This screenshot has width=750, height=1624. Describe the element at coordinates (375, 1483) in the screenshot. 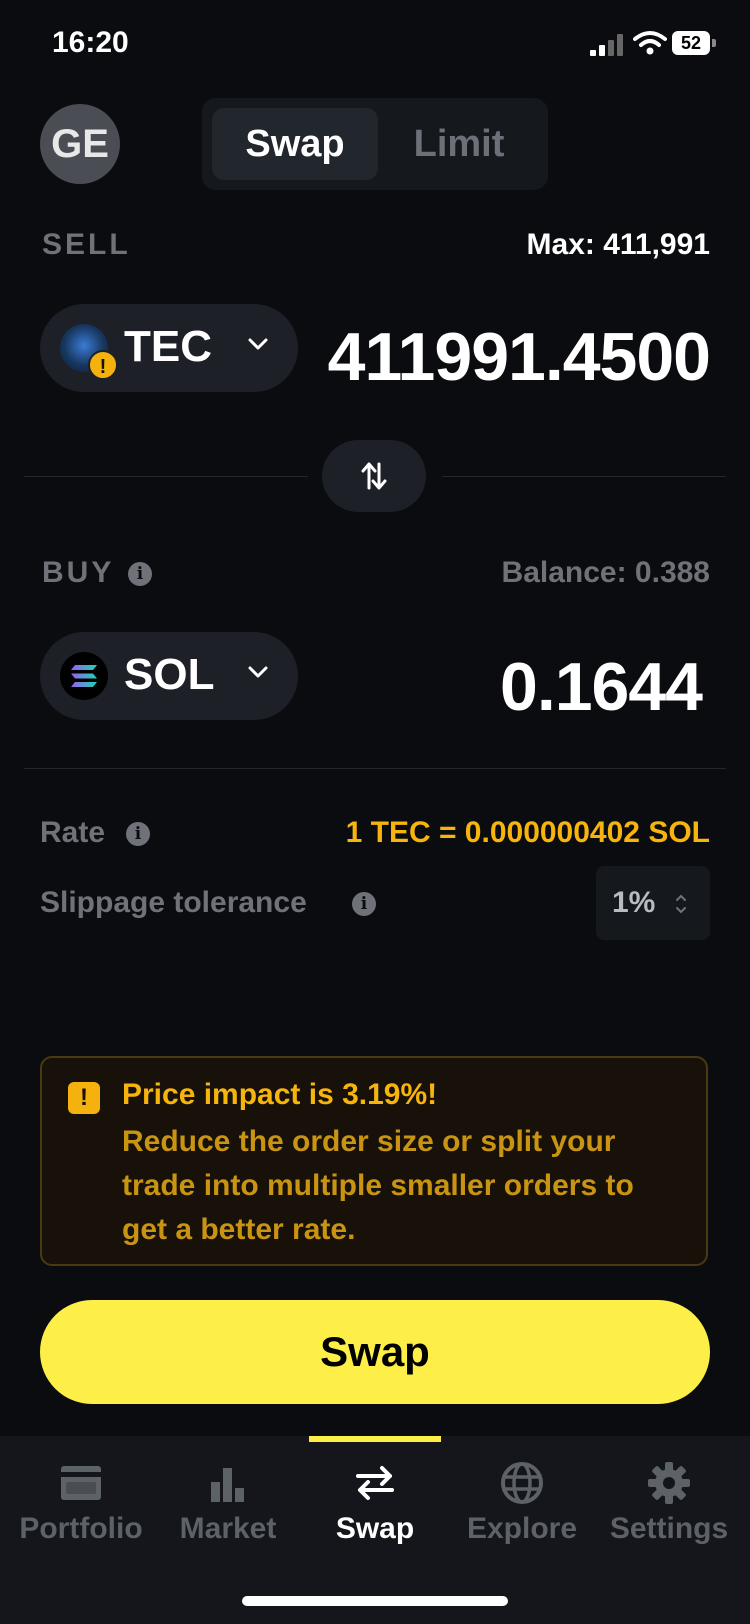

I see `swap-arrows-icon` at that location.